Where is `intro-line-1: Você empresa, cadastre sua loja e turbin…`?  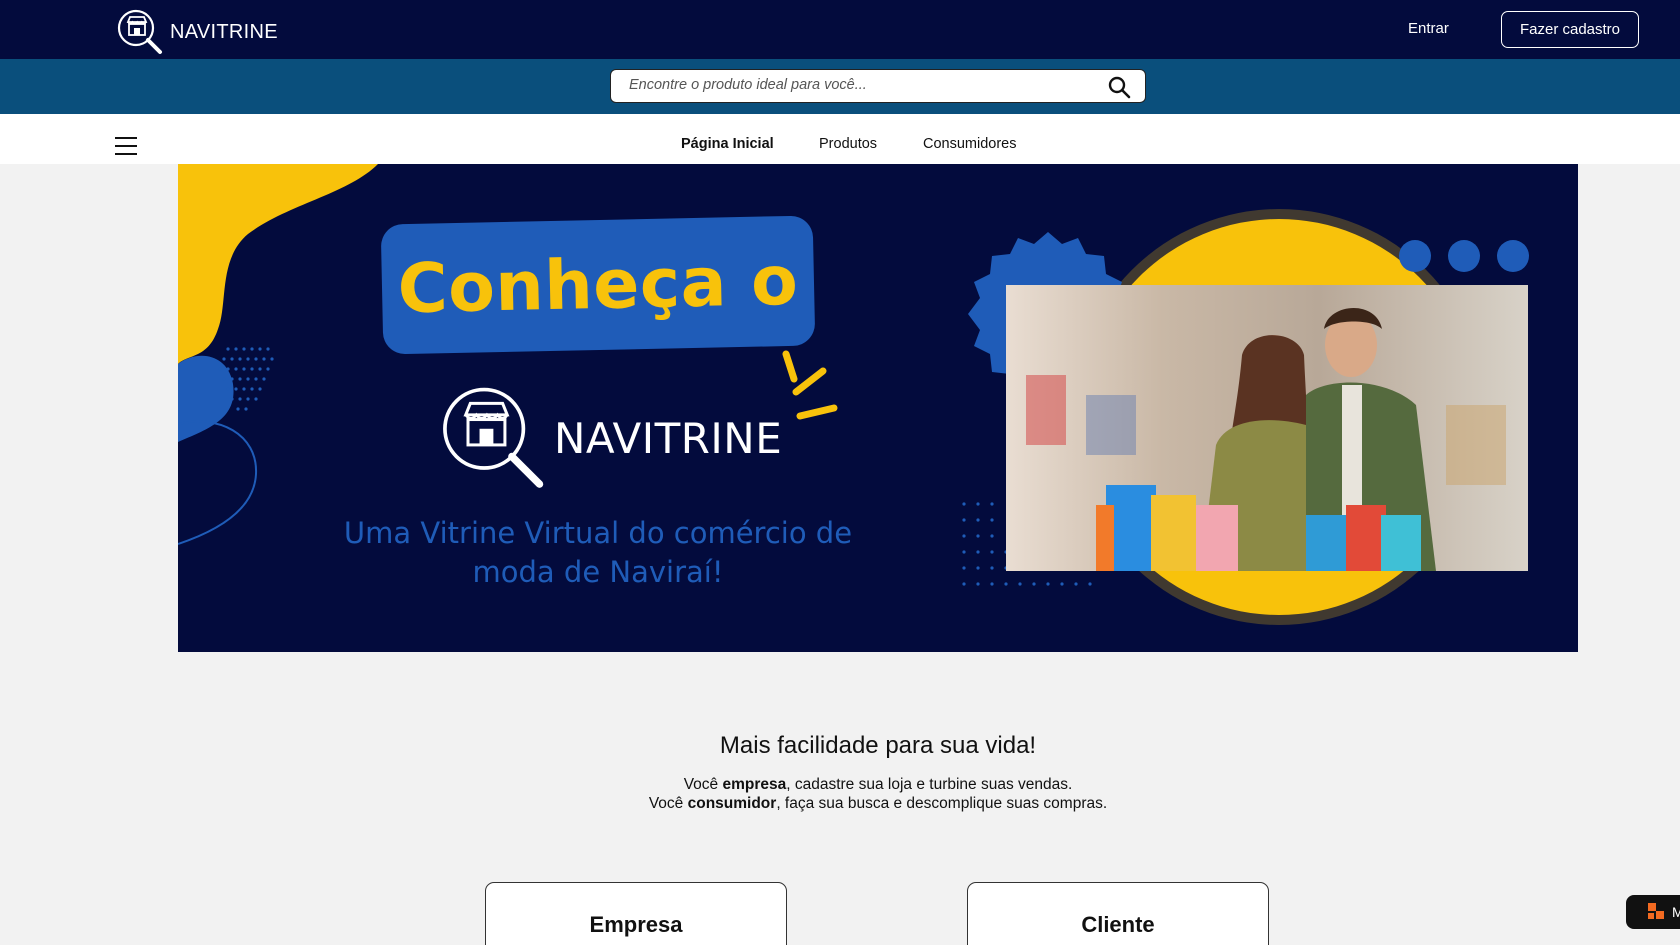
intro-line-1: Você empresa, cadastre sua loja e turbin… is located at coordinates (840, 784).